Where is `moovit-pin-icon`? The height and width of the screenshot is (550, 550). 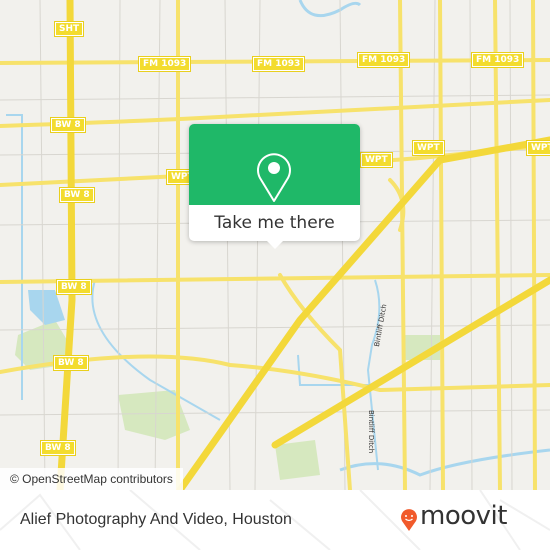 moovit-pin-icon is located at coordinates (409, 520).